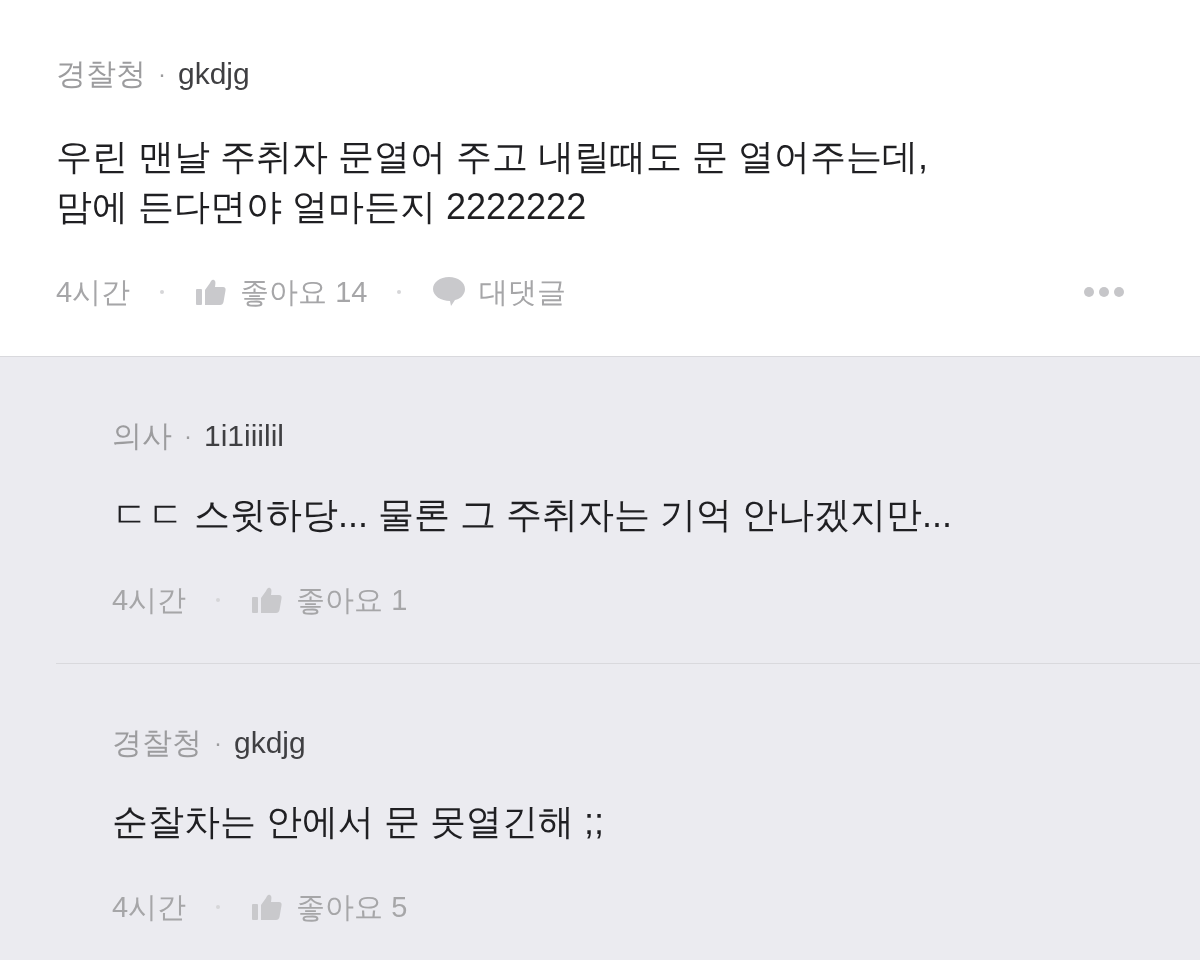  I want to click on username: 1i1iiilil, so click(244, 436).